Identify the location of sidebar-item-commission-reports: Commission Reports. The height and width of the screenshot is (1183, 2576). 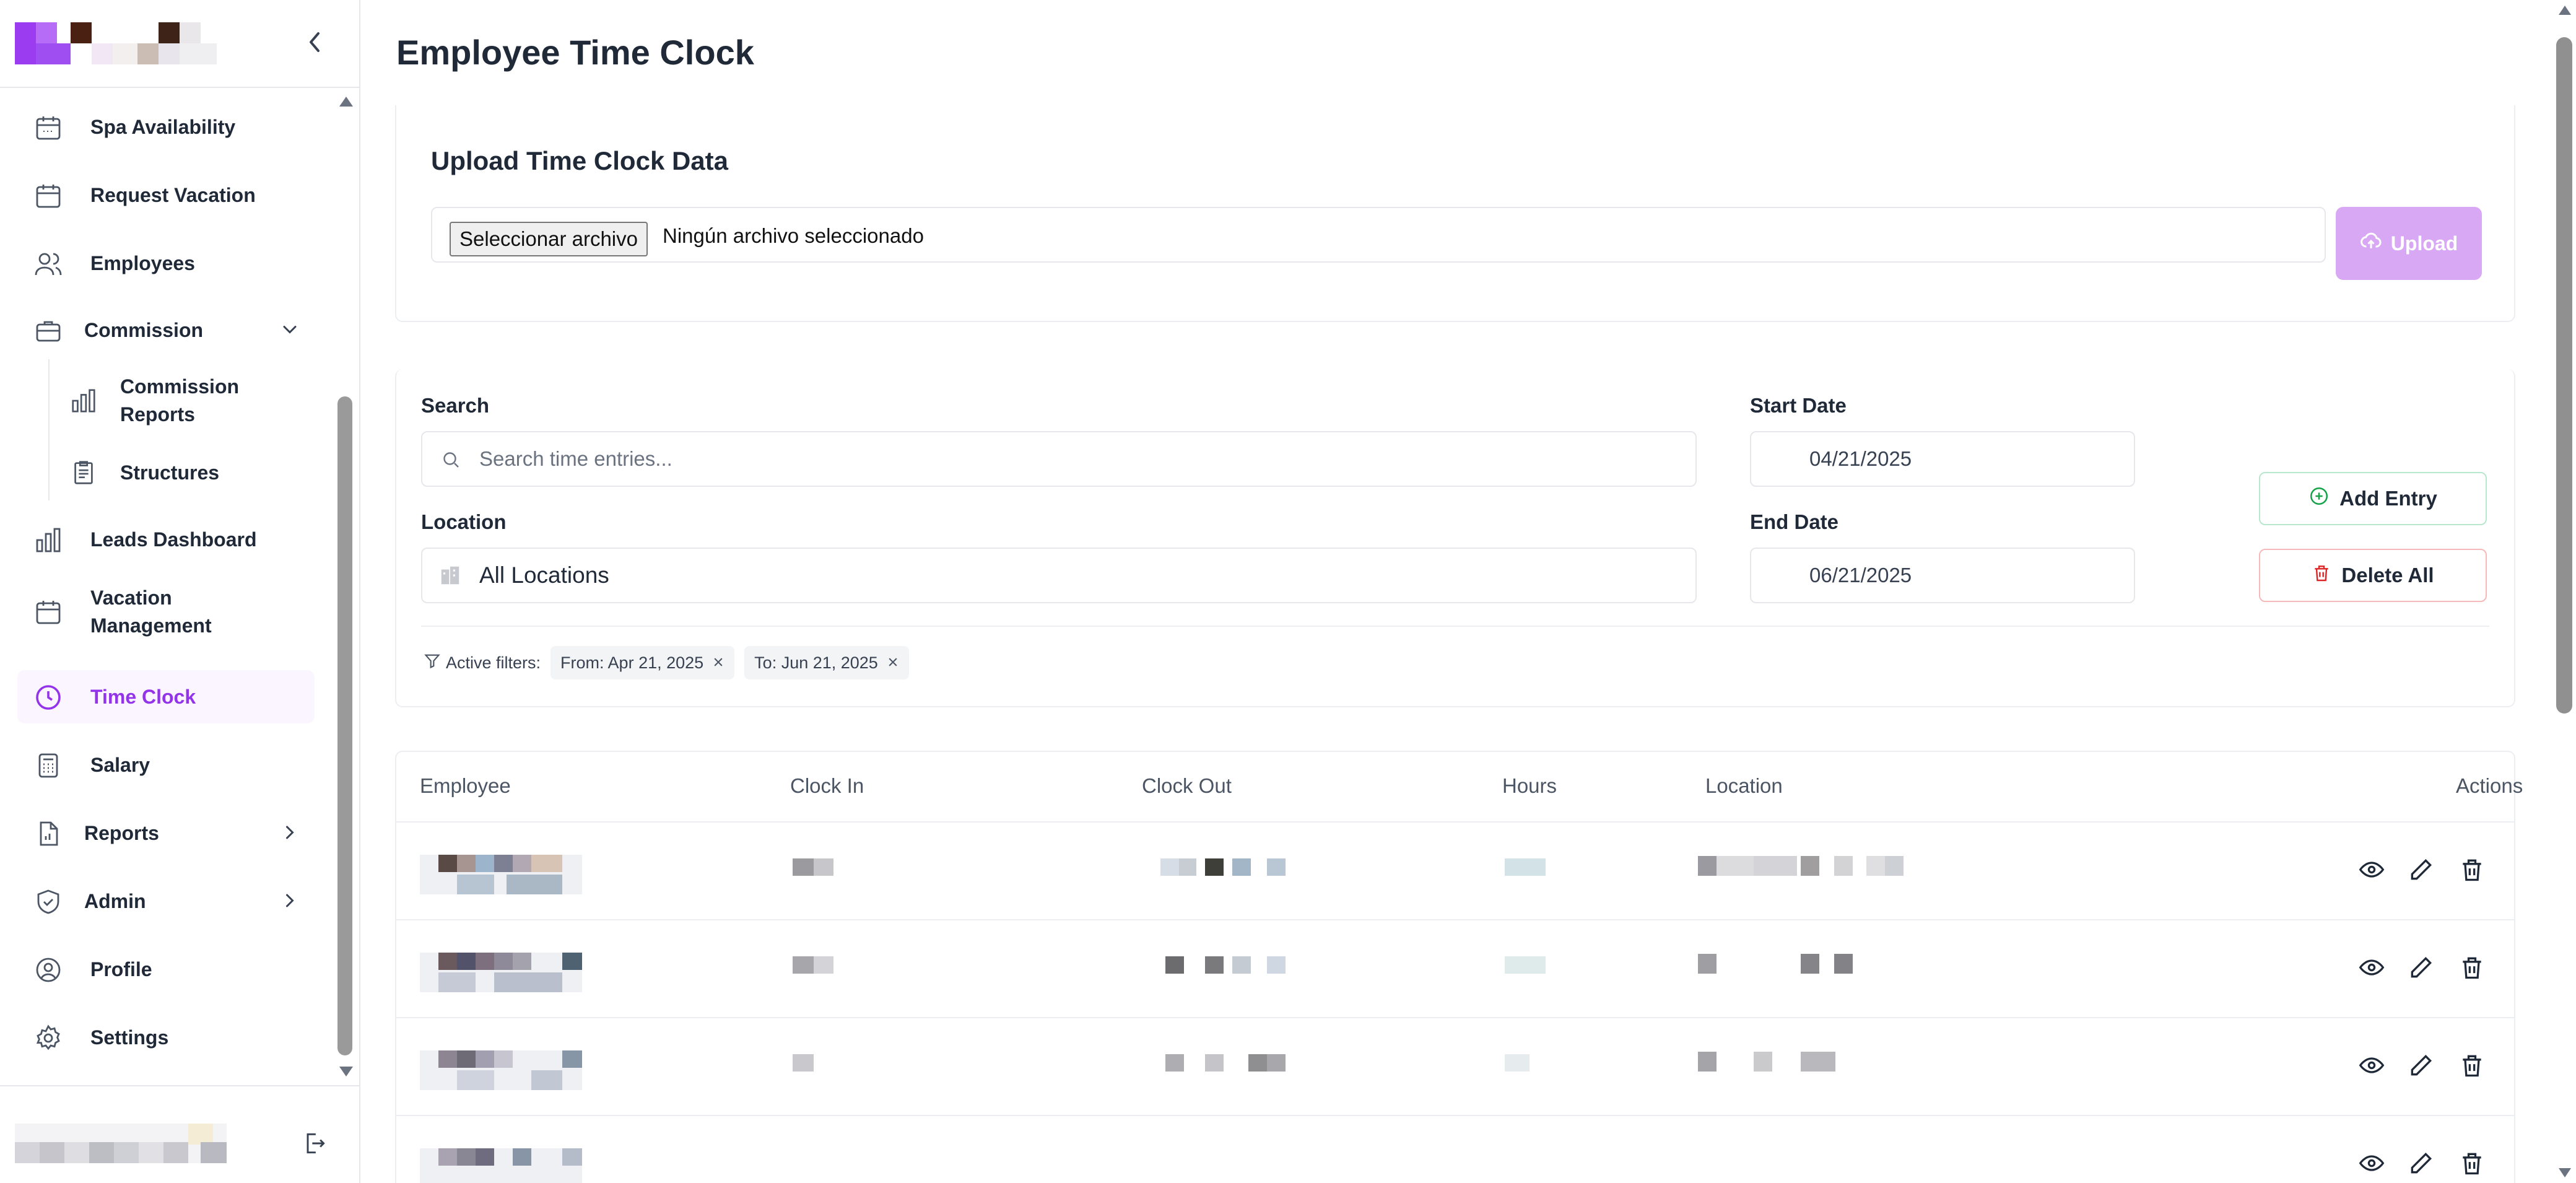
(186, 401).